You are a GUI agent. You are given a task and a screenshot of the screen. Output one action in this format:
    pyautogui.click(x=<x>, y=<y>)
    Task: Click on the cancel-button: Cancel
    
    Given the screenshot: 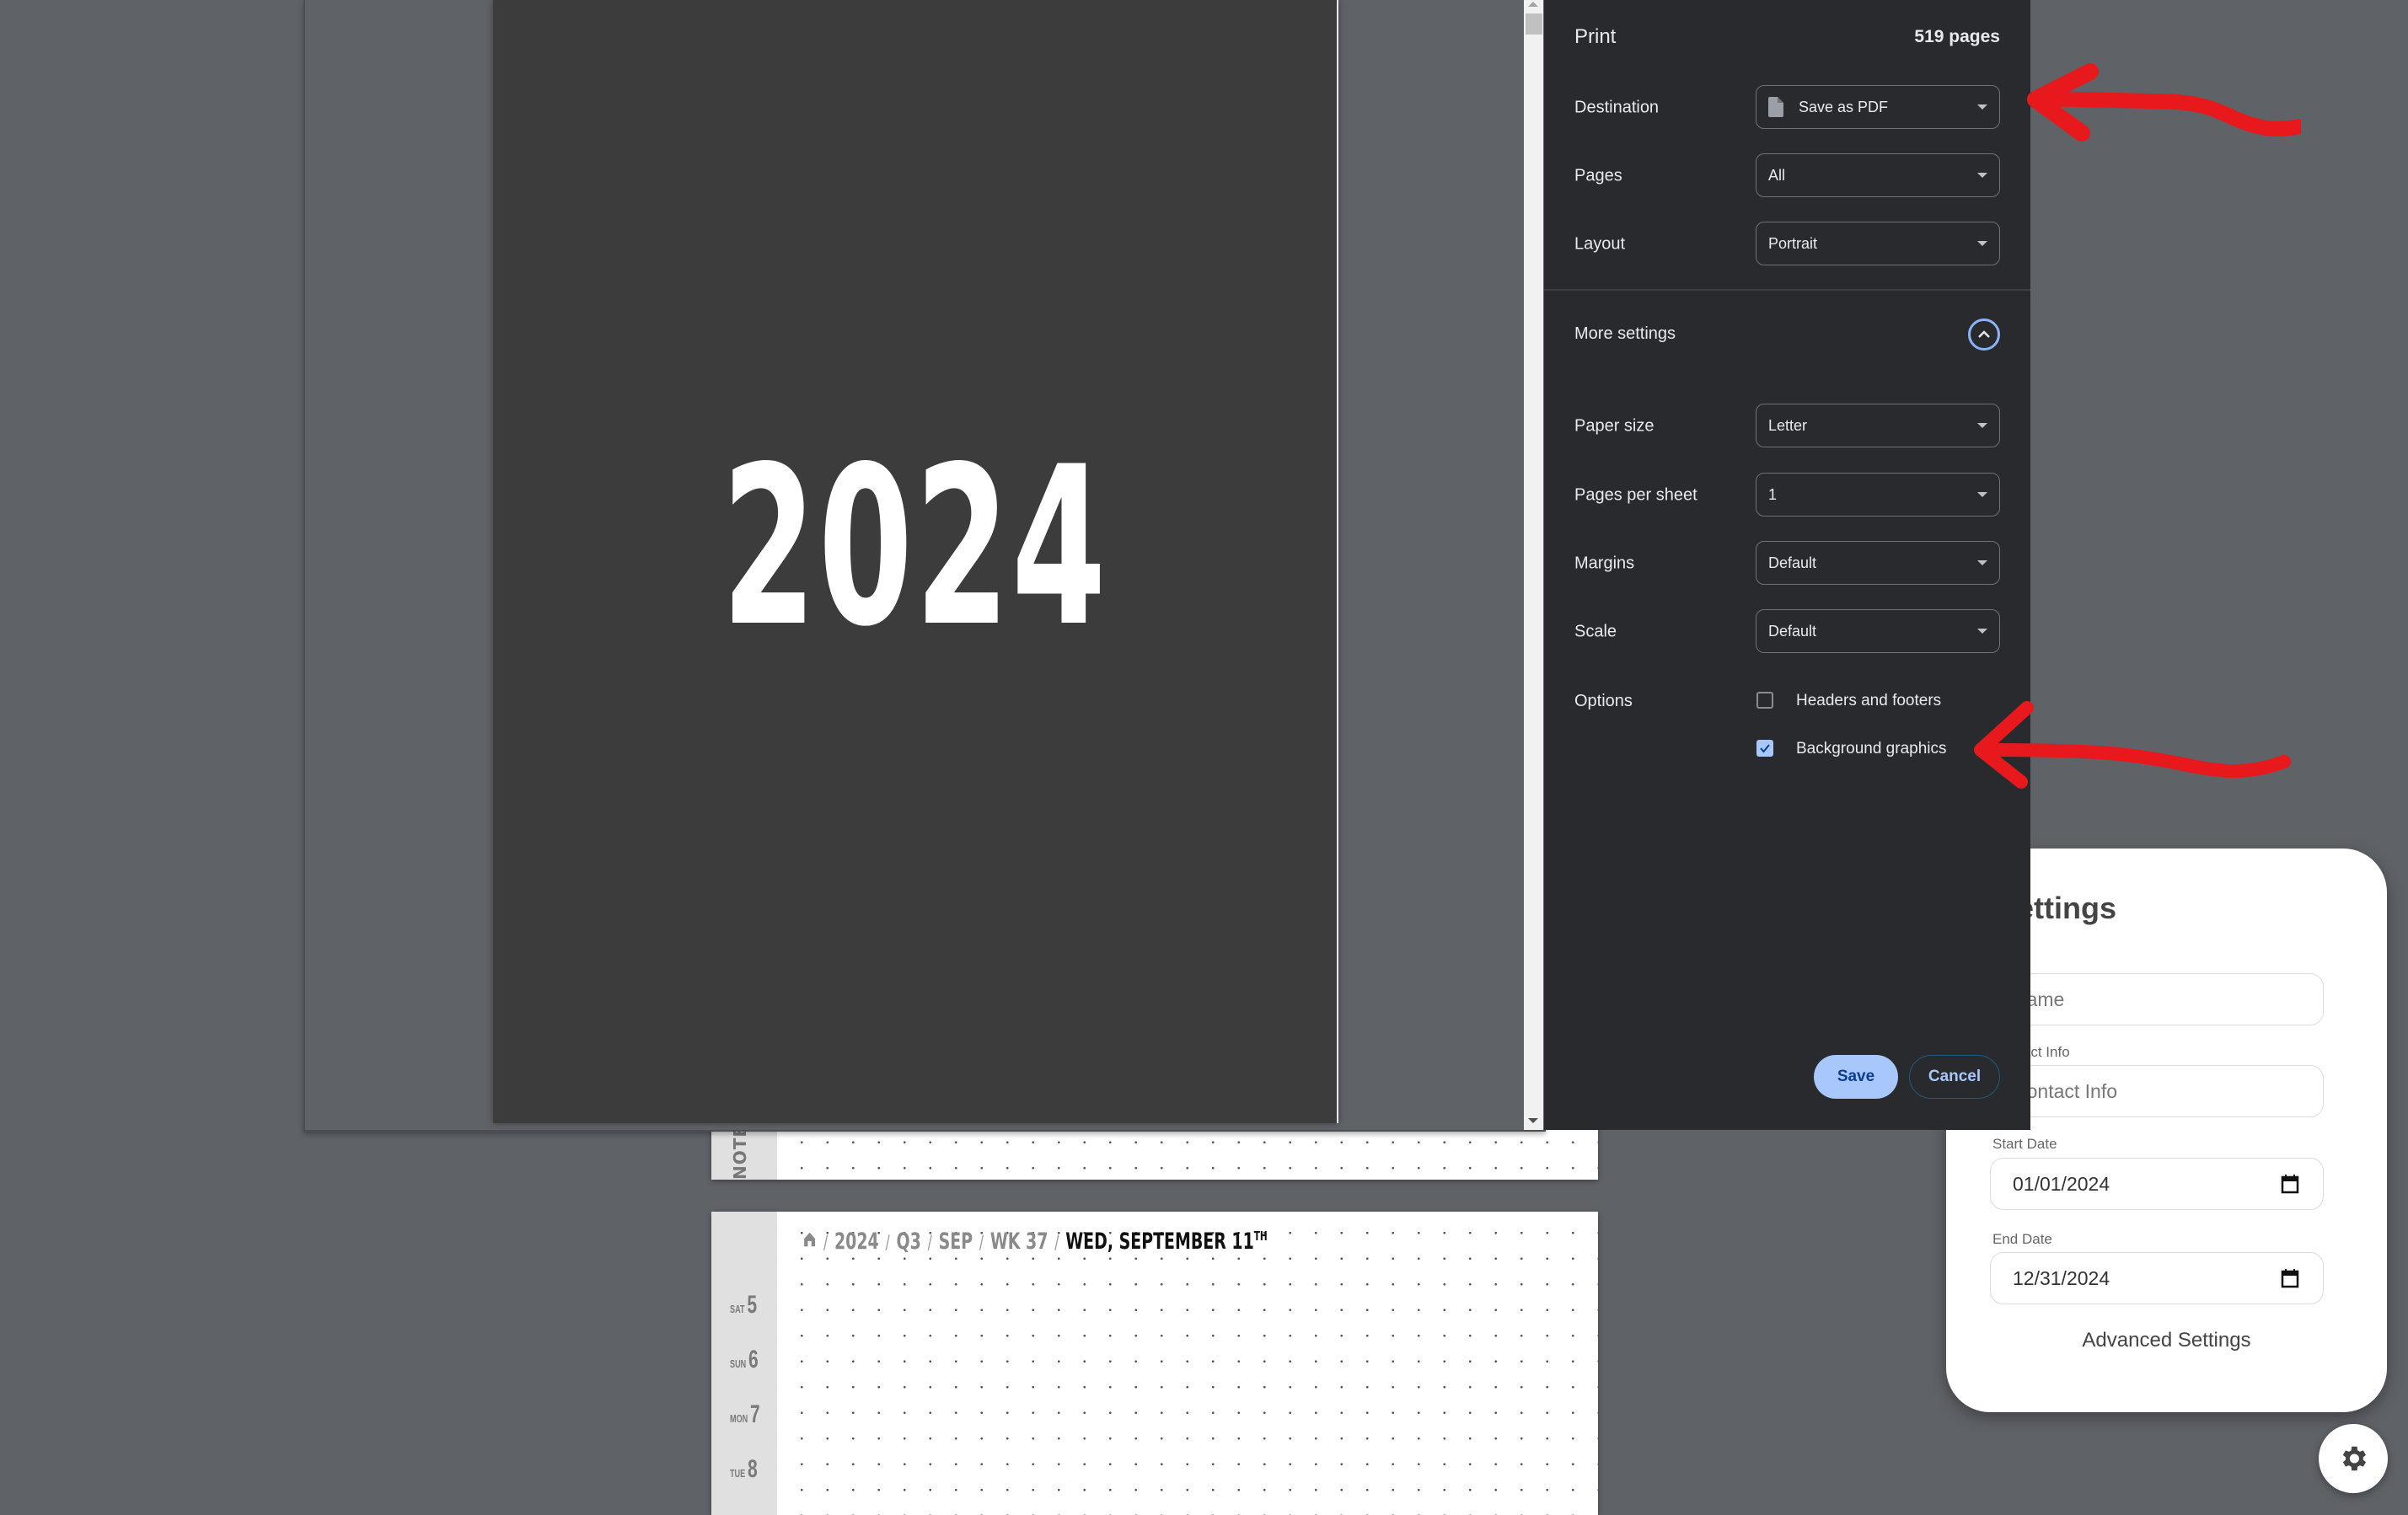 What is the action you would take?
    pyautogui.click(x=1954, y=1077)
    